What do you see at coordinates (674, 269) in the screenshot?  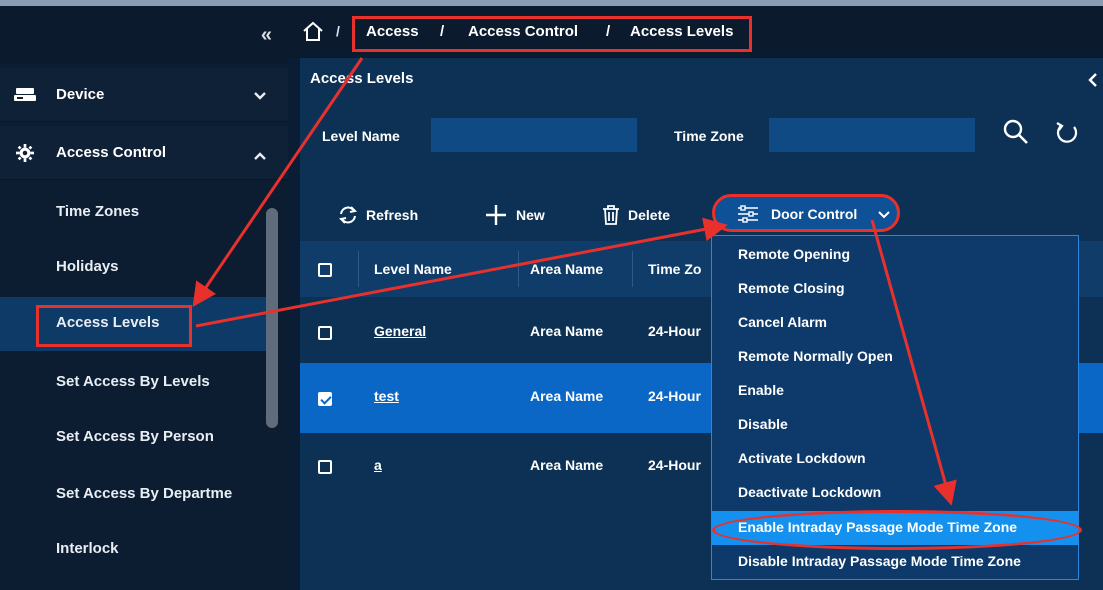 I see `column-header-time-zone: Time Zo` at bounding box center [674, 269].